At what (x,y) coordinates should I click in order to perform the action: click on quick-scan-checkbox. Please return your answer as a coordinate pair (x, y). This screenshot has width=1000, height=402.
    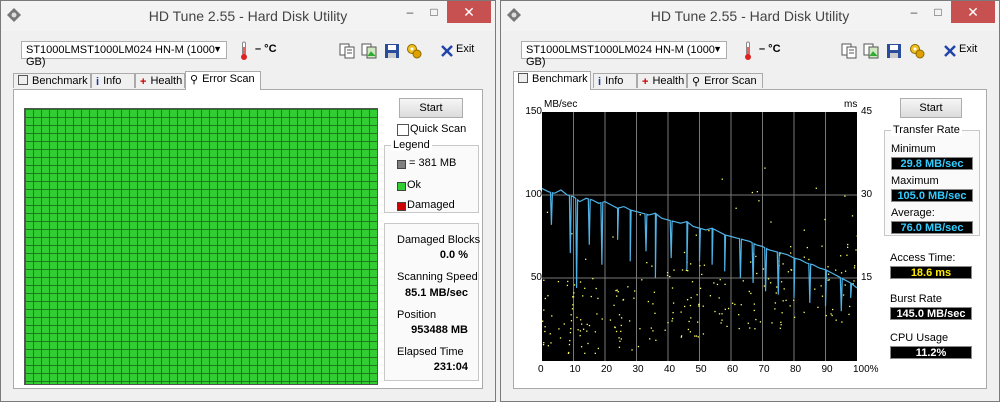
    Looking at the image, I should click on (403, 130).